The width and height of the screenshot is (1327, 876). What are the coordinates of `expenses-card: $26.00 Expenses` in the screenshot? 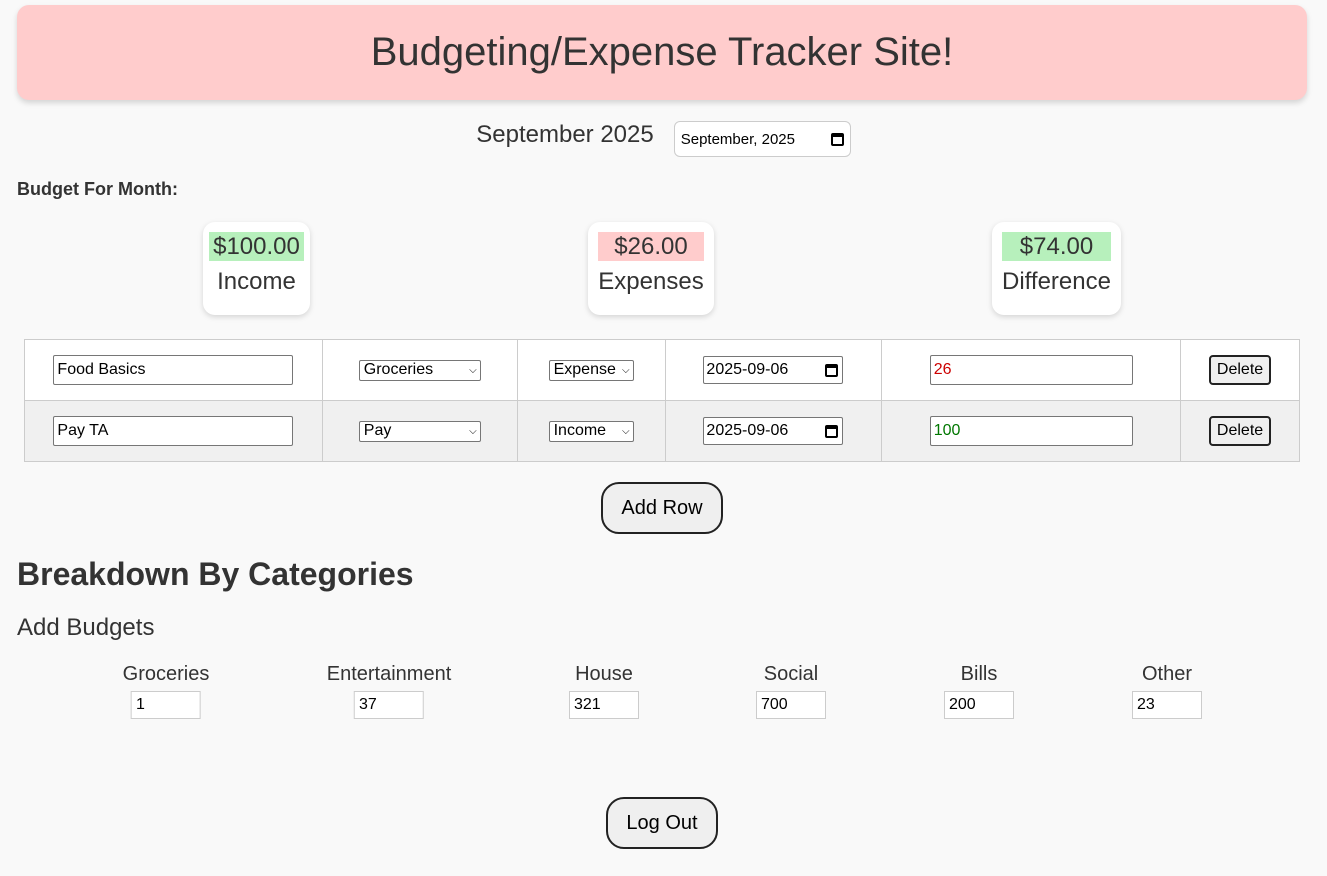 It's located at (651, 268).